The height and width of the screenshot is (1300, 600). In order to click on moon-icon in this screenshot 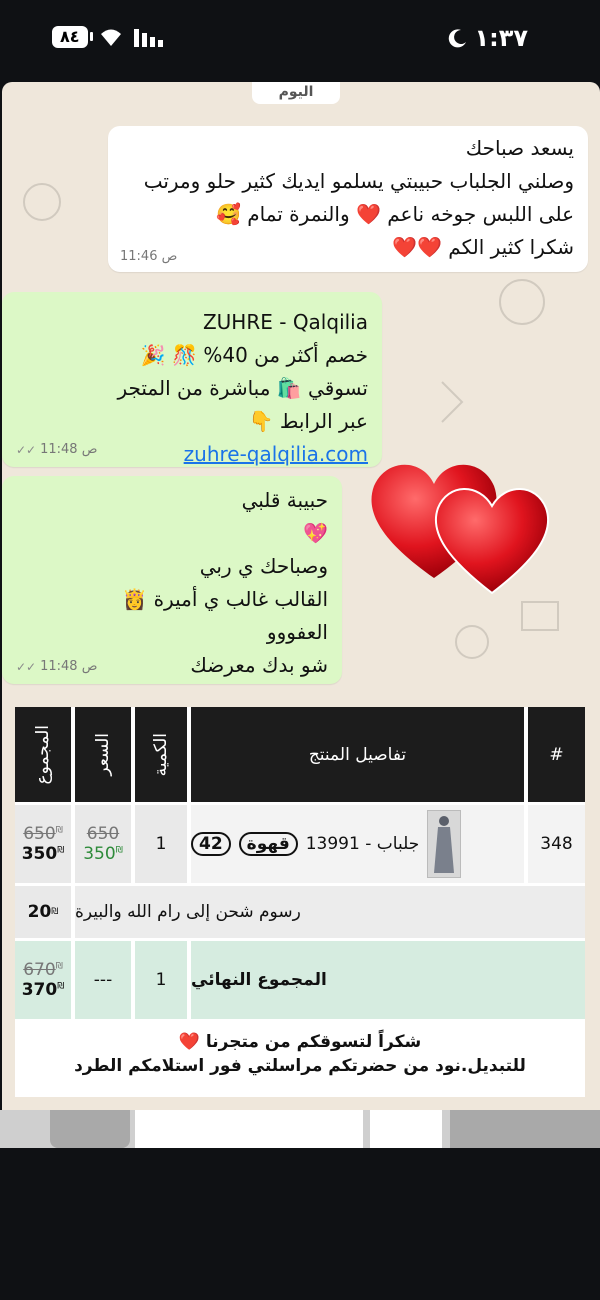, I will do `click(458, 38)`.